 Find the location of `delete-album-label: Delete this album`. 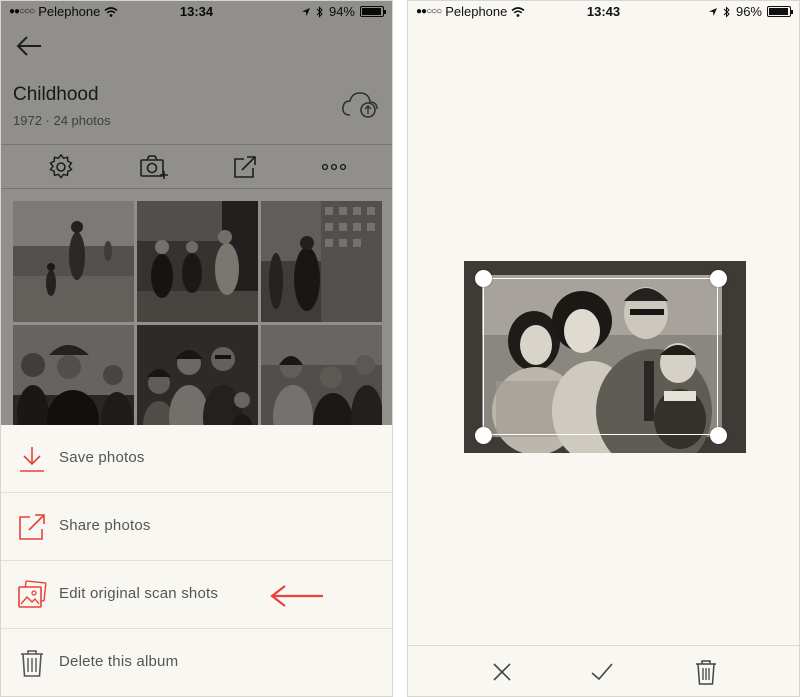

delete-album-label: Delete this album is located at coordinates (119, 661).